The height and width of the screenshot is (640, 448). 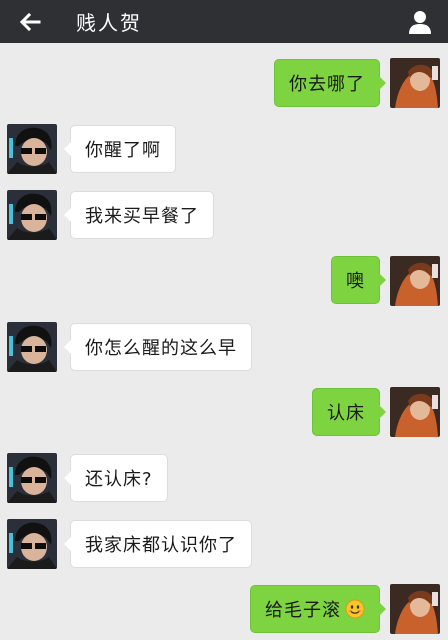 I want to click on message-text: 我来买早餐了, so click(x=142, y=216).